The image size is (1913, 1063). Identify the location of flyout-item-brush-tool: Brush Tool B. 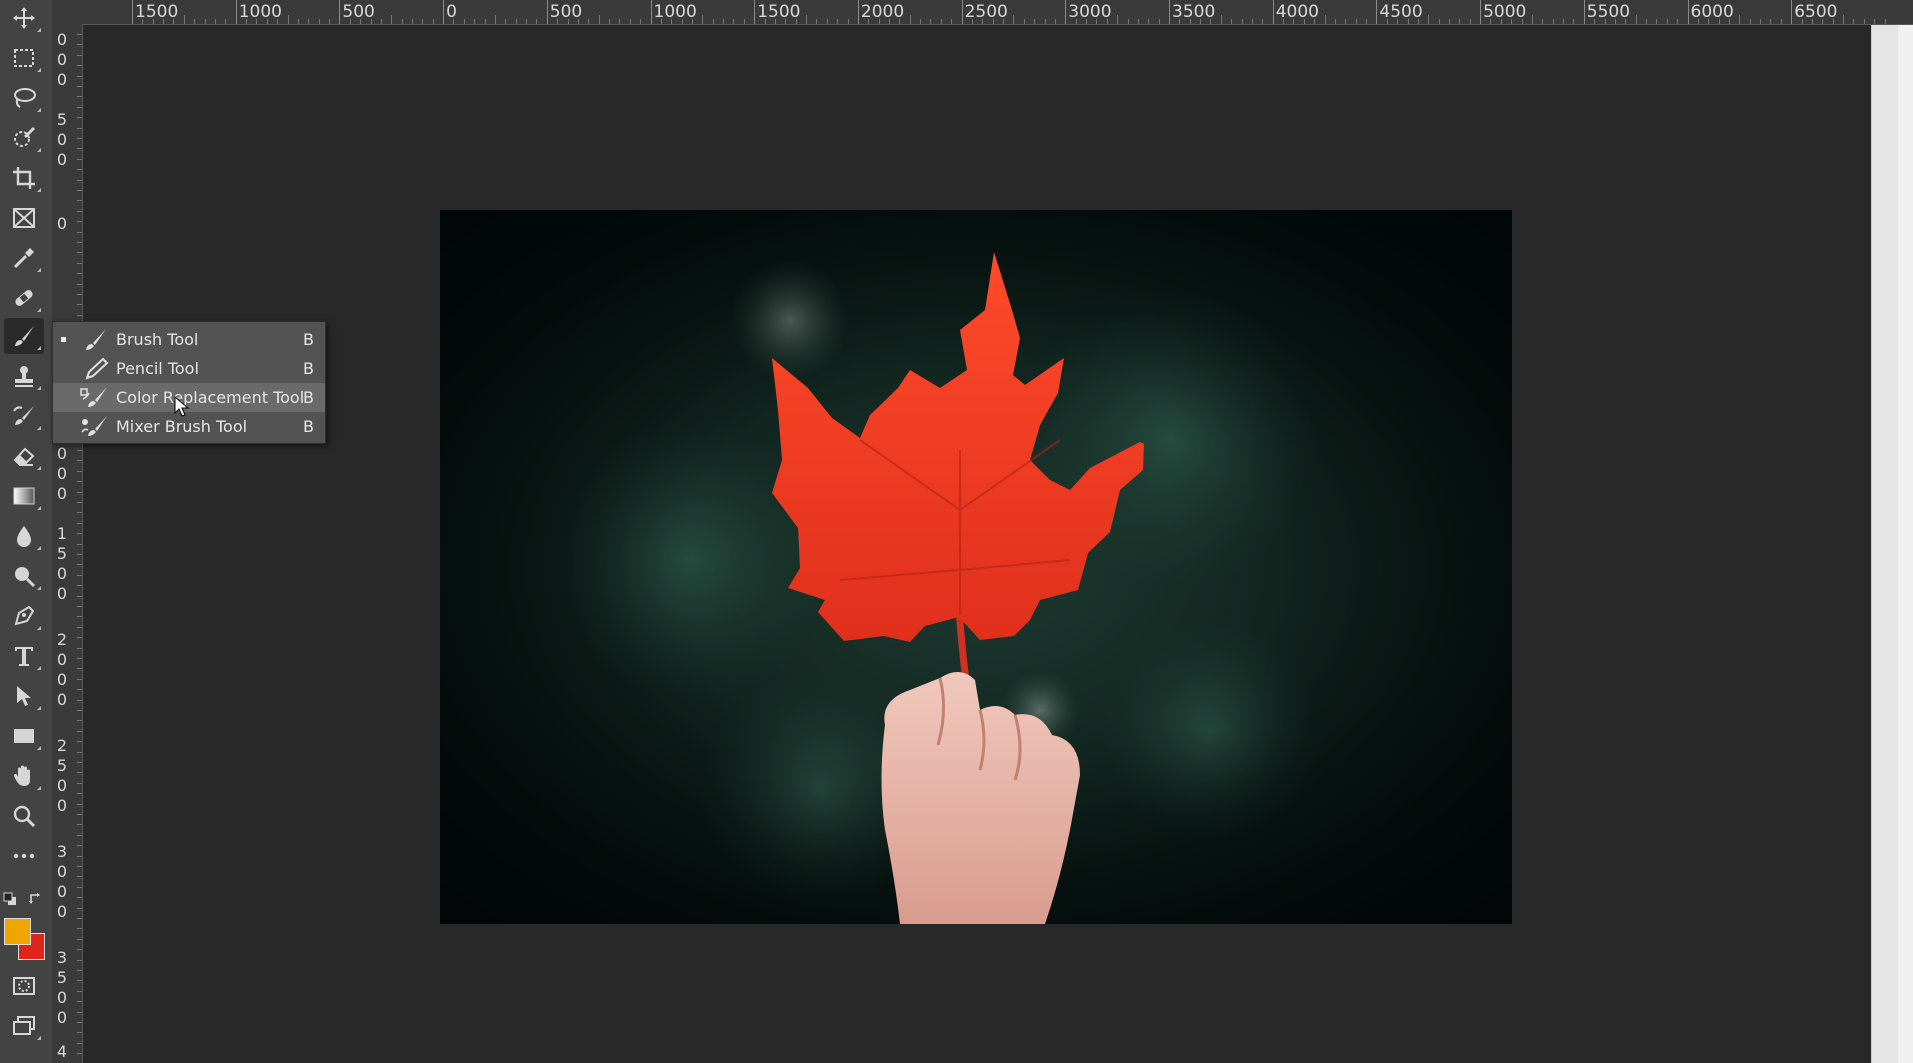
(189, 339).